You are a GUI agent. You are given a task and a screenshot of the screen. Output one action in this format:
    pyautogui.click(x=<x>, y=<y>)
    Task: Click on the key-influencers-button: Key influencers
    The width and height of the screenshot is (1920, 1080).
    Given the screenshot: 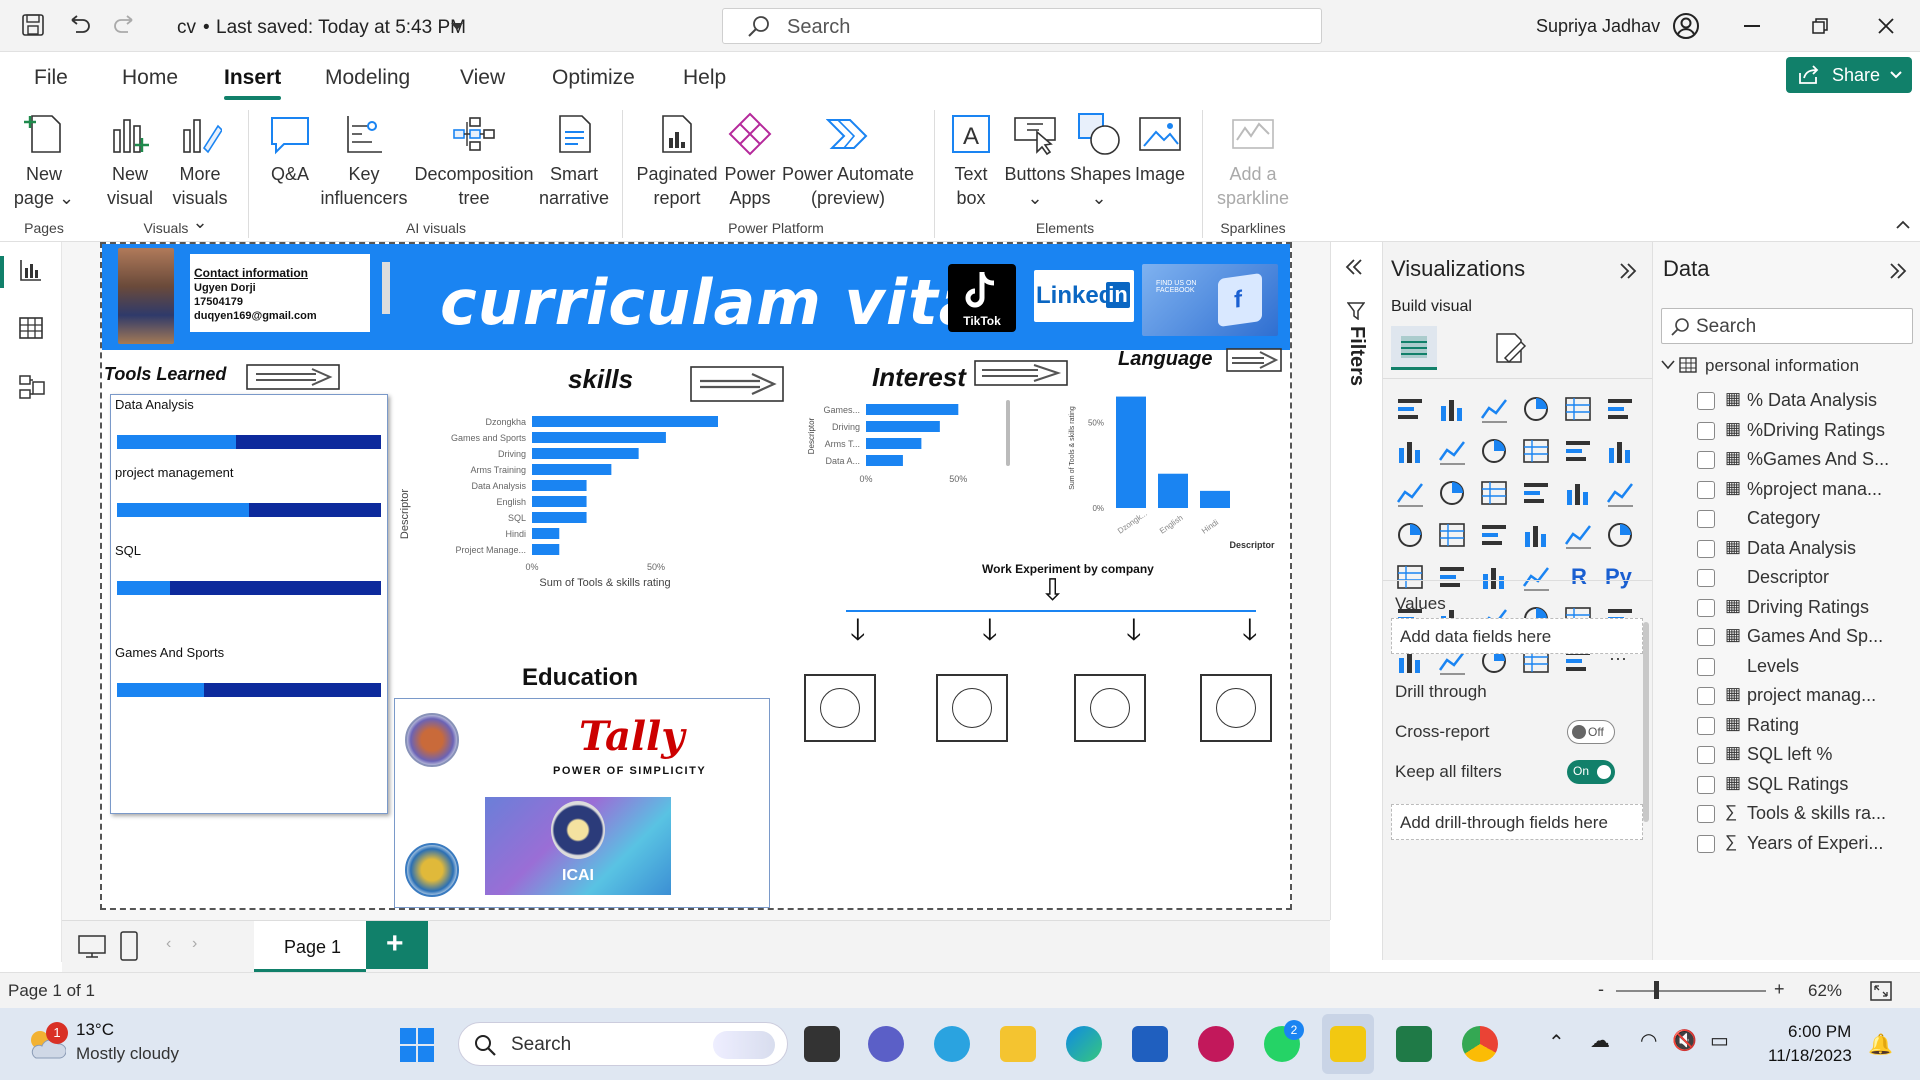 What is the action you would take?
    pyautogui.click(x=364, y=161)
    